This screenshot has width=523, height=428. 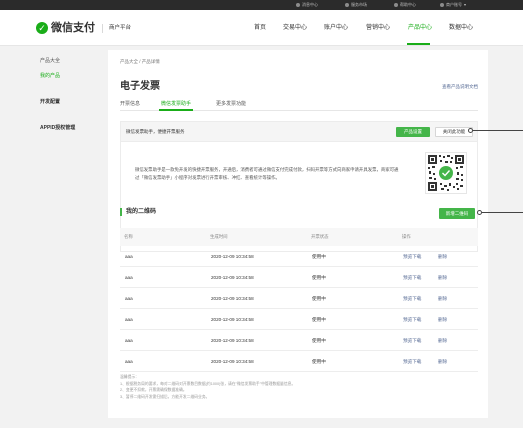 I want to click on tab-more-features: 更多发票功能, so click(x=231, y=104).